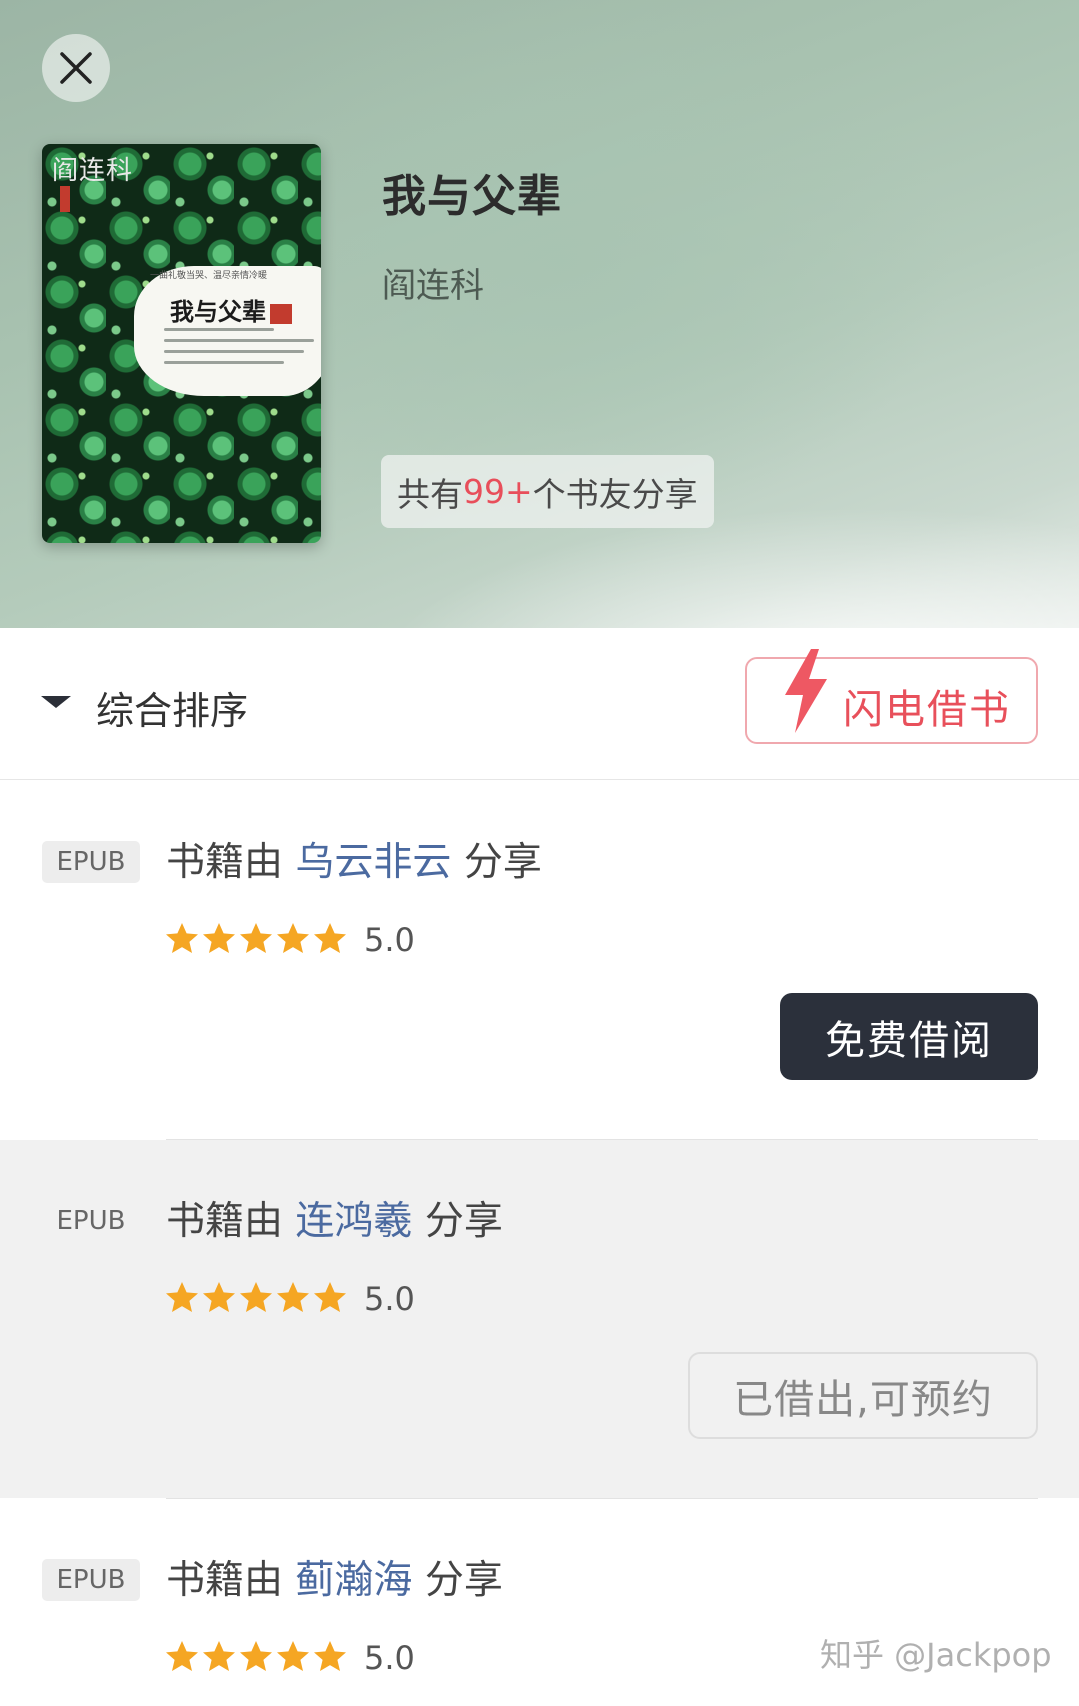 The height and width of the screenshot is (1706, 1079). What do you see at coordinates (93, 171) in the screenshot?
I see `cover-author: 阎连科` at bounding box center [93, 171].